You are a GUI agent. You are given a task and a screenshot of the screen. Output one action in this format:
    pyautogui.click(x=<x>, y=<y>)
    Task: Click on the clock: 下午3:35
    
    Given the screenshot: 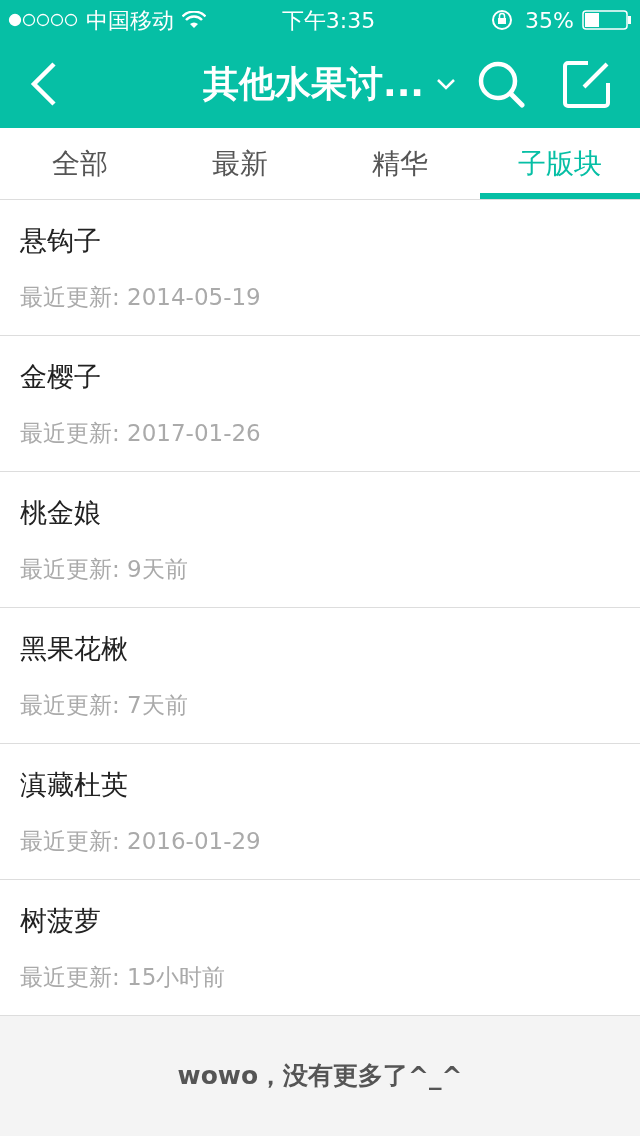 What is the action you would take?
    pyautogui.click(x=328, y=20)
    